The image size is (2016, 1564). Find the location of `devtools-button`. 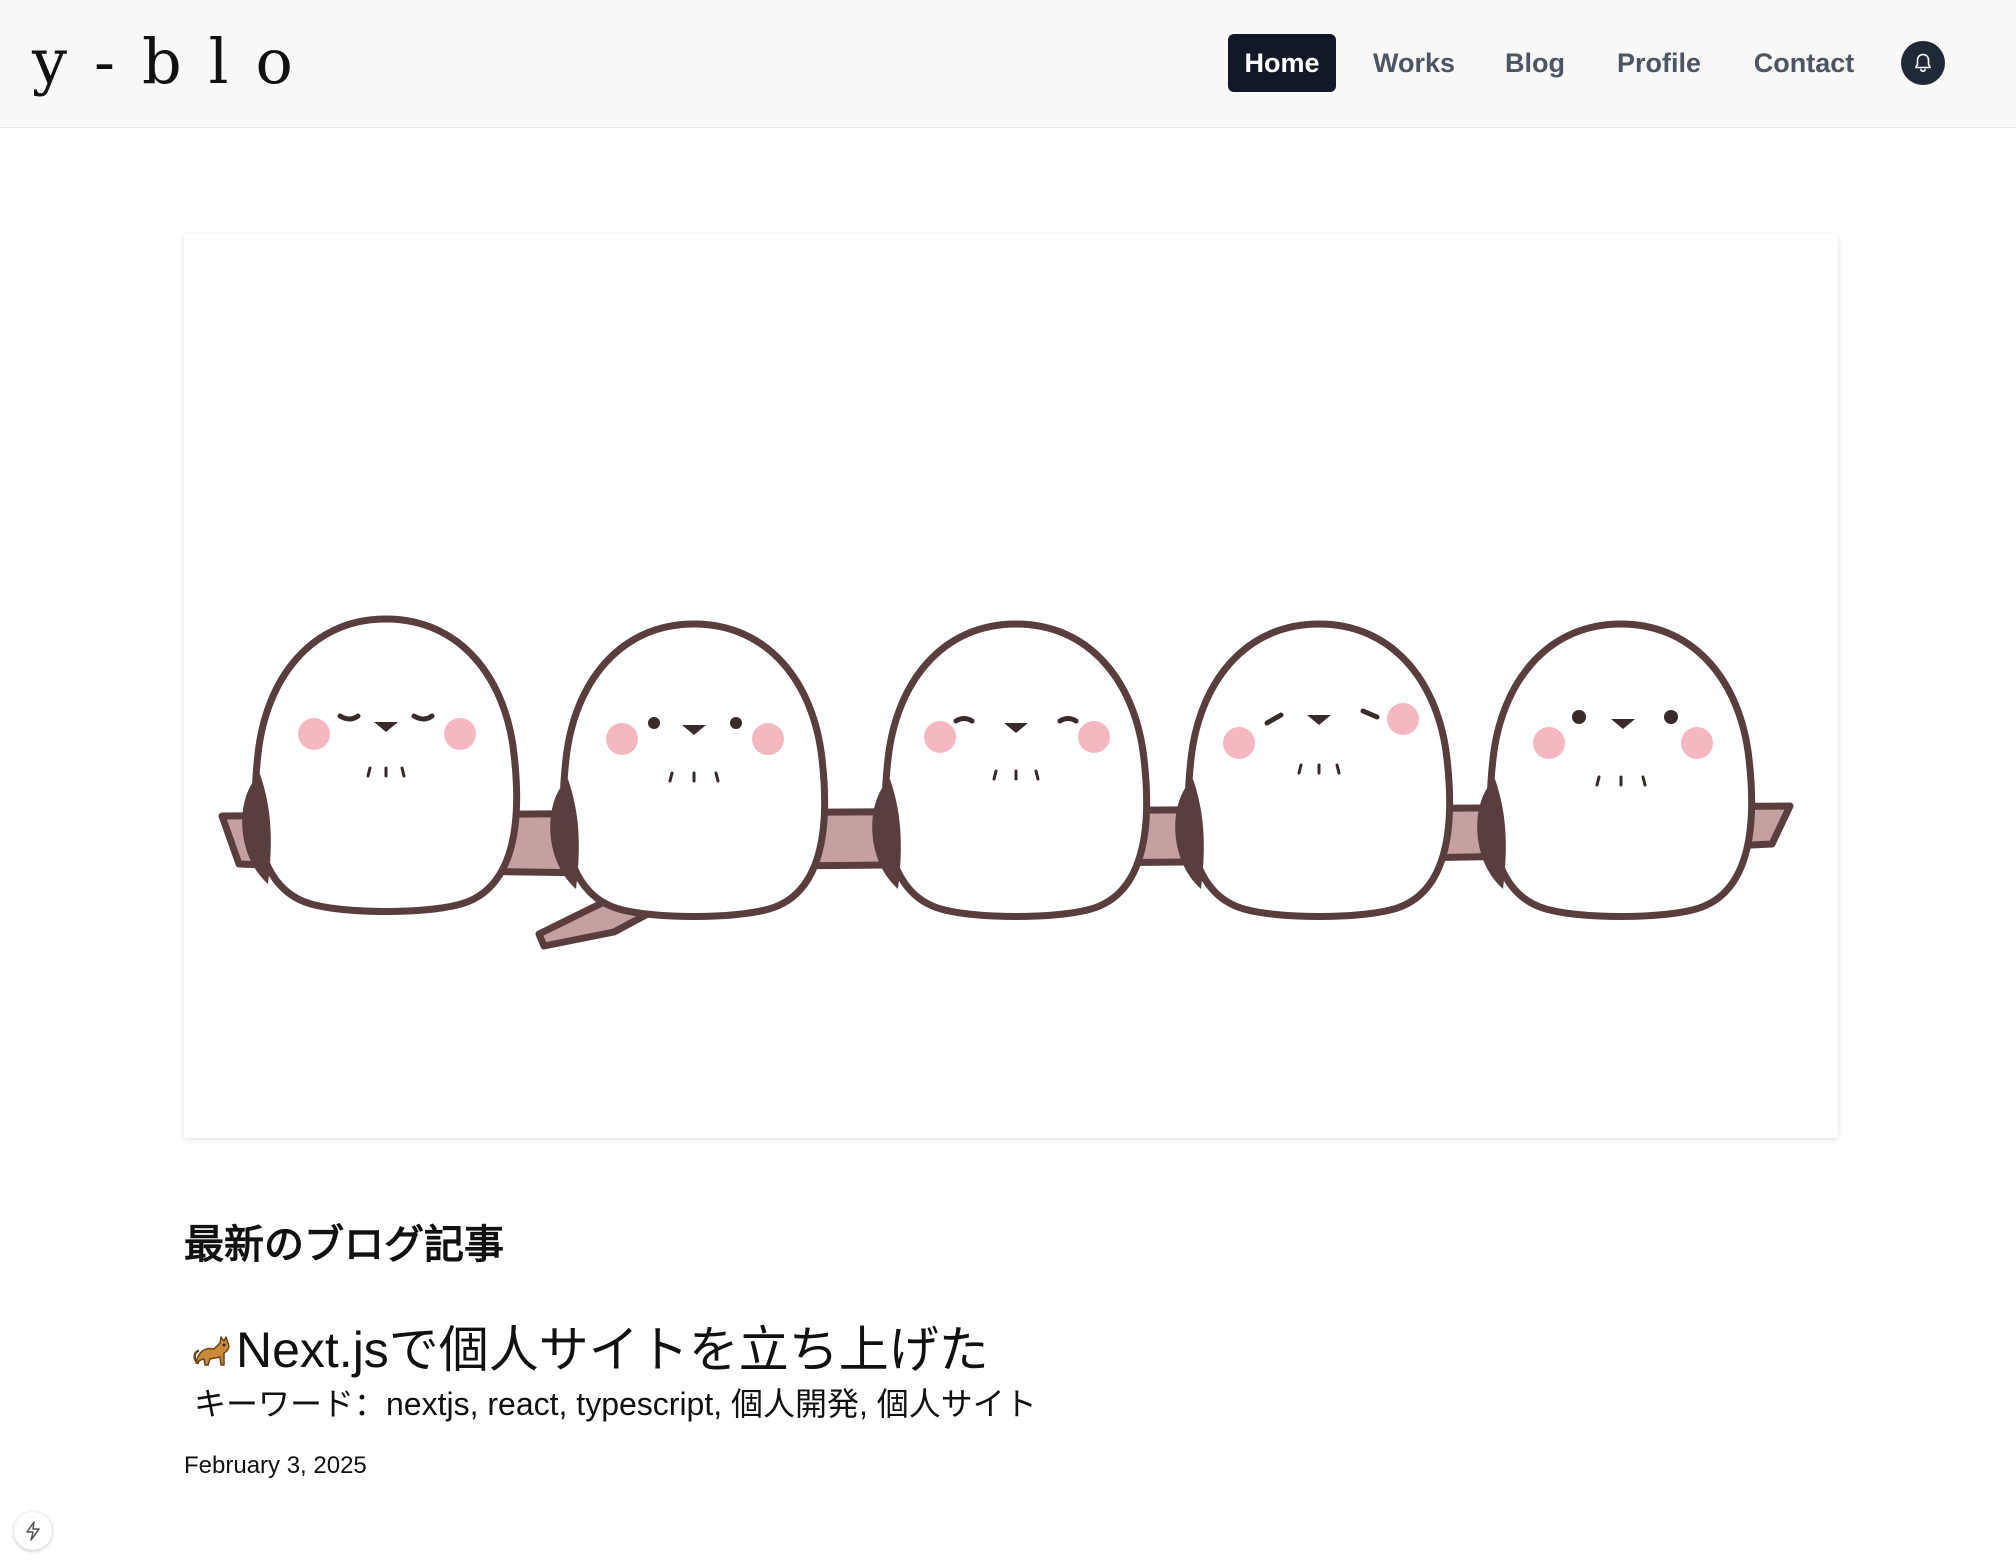

devtools-button is located at coordinates (33, 1531).